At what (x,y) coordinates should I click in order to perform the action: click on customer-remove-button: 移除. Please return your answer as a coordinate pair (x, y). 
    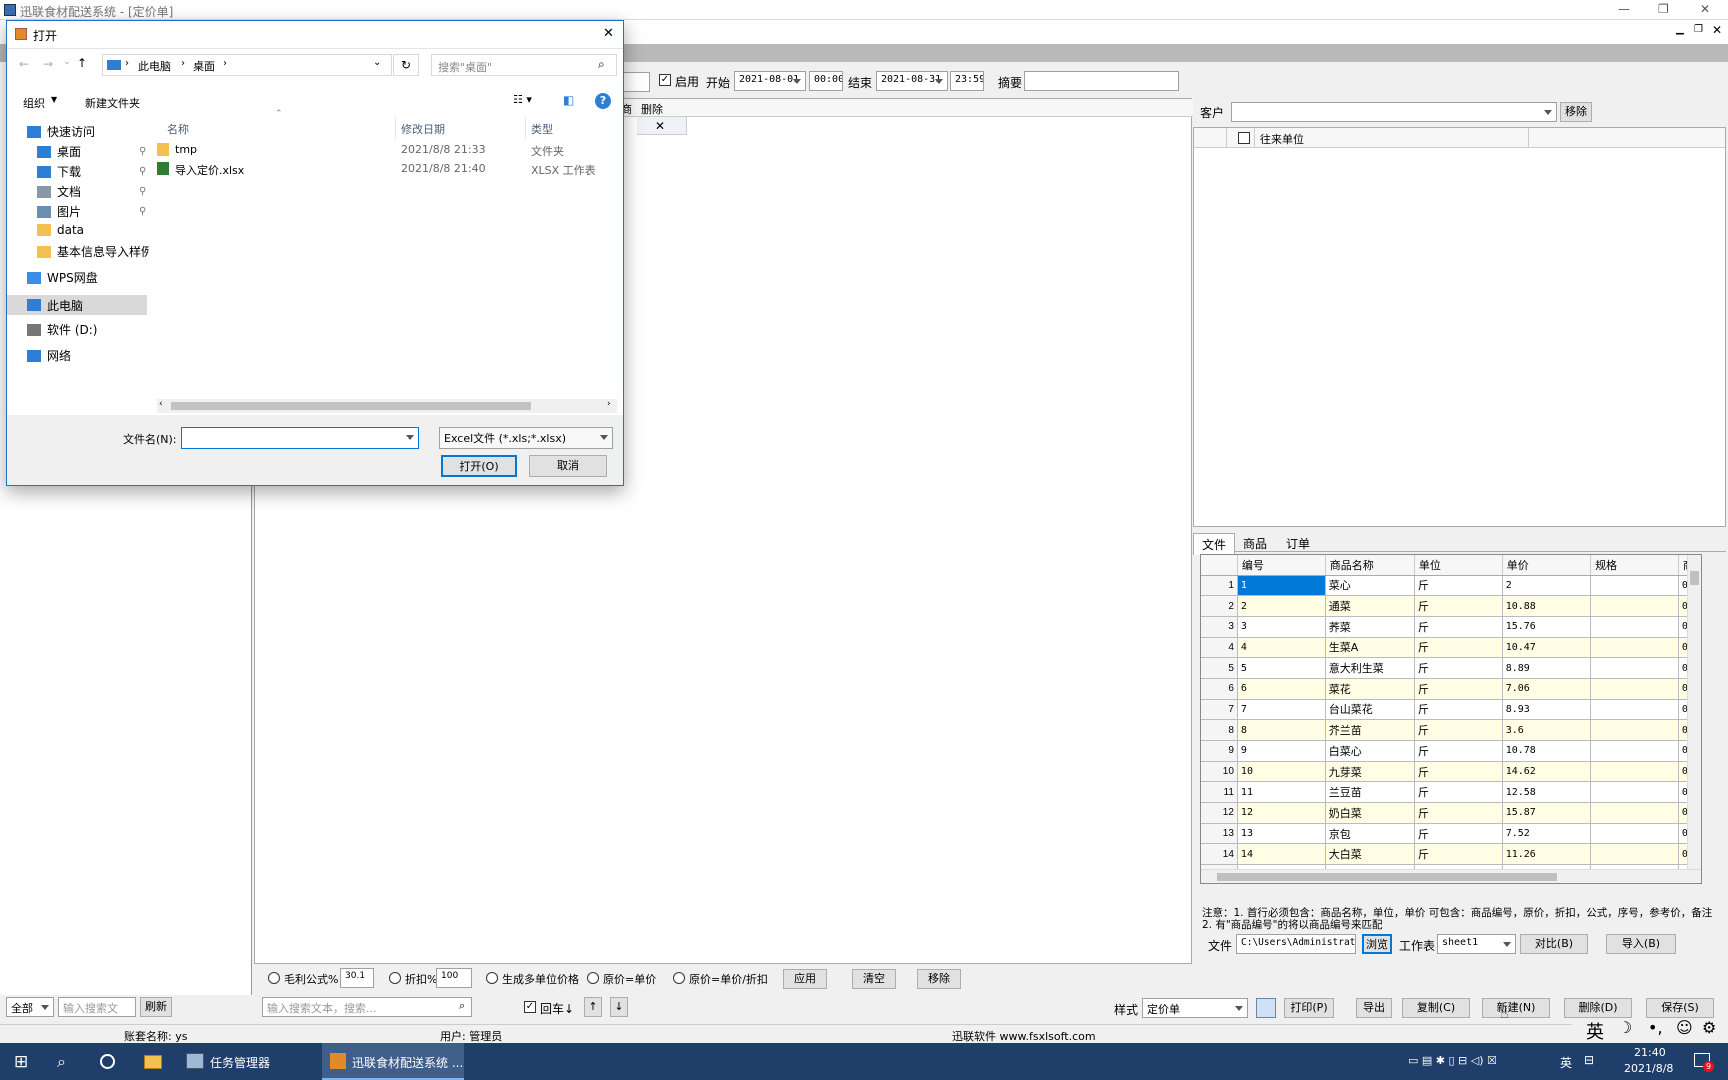
    Looking at the image, I should click on (1576, 112).